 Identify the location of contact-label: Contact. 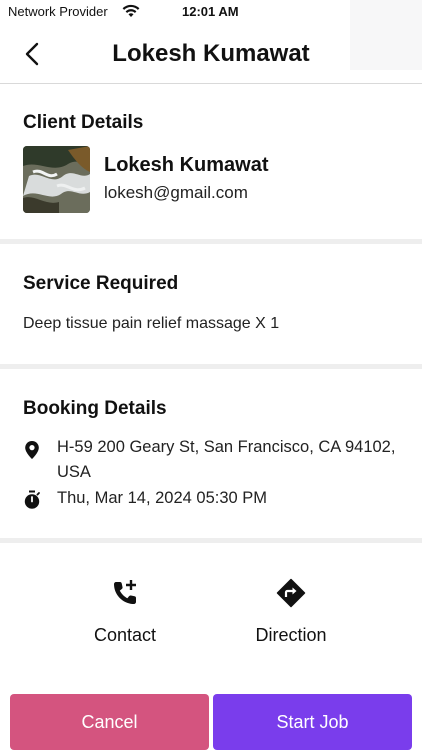
(125, 635).